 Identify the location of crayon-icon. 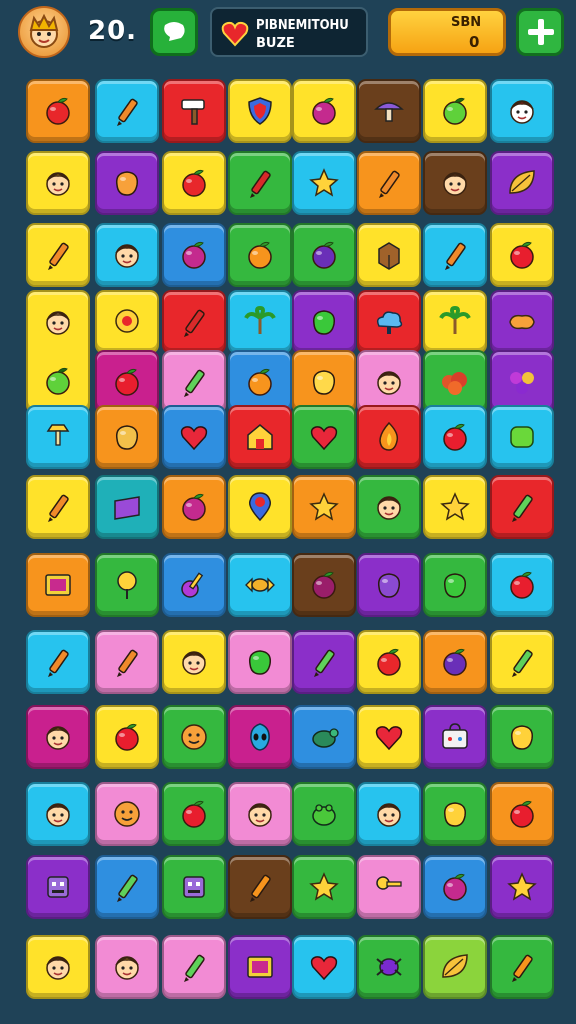
(58, 255).